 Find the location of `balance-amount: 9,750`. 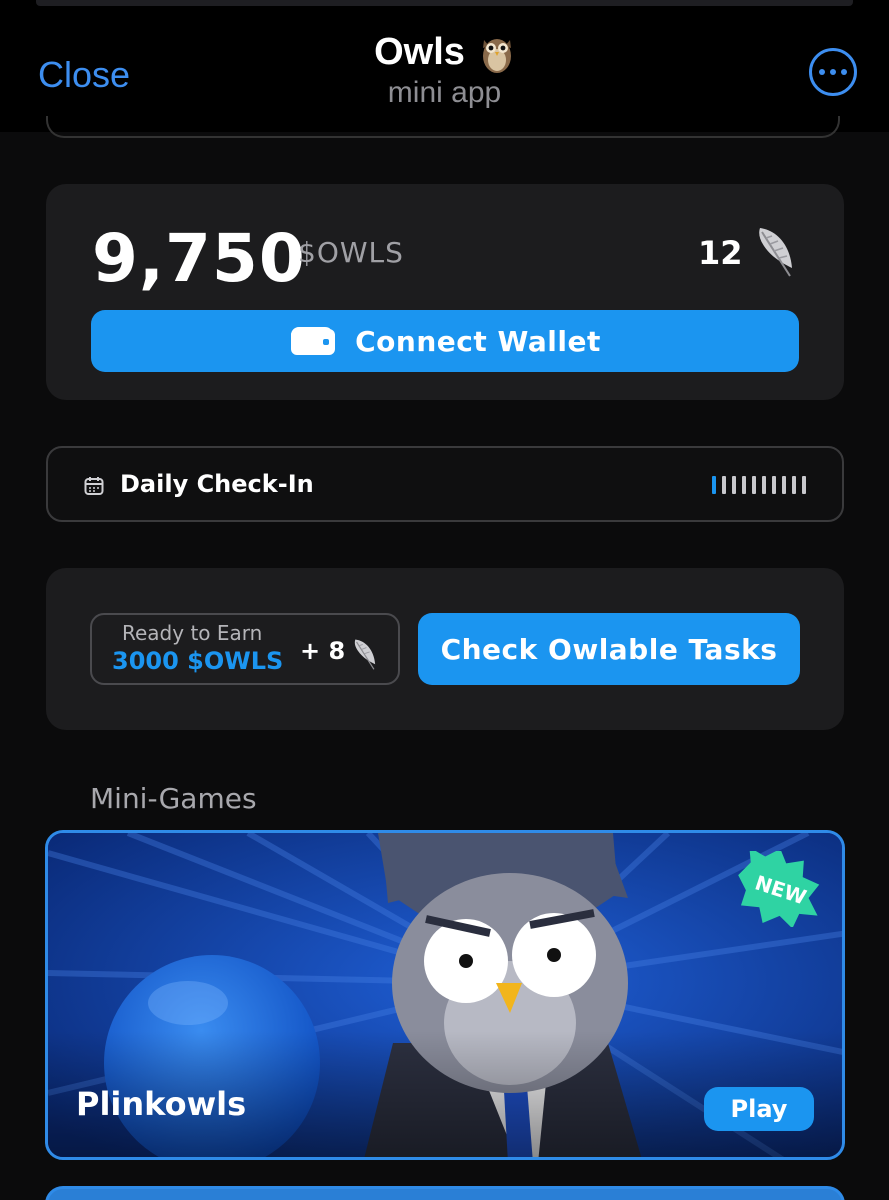

balance-amount: 9,750 is located at coordinates (199, 258).